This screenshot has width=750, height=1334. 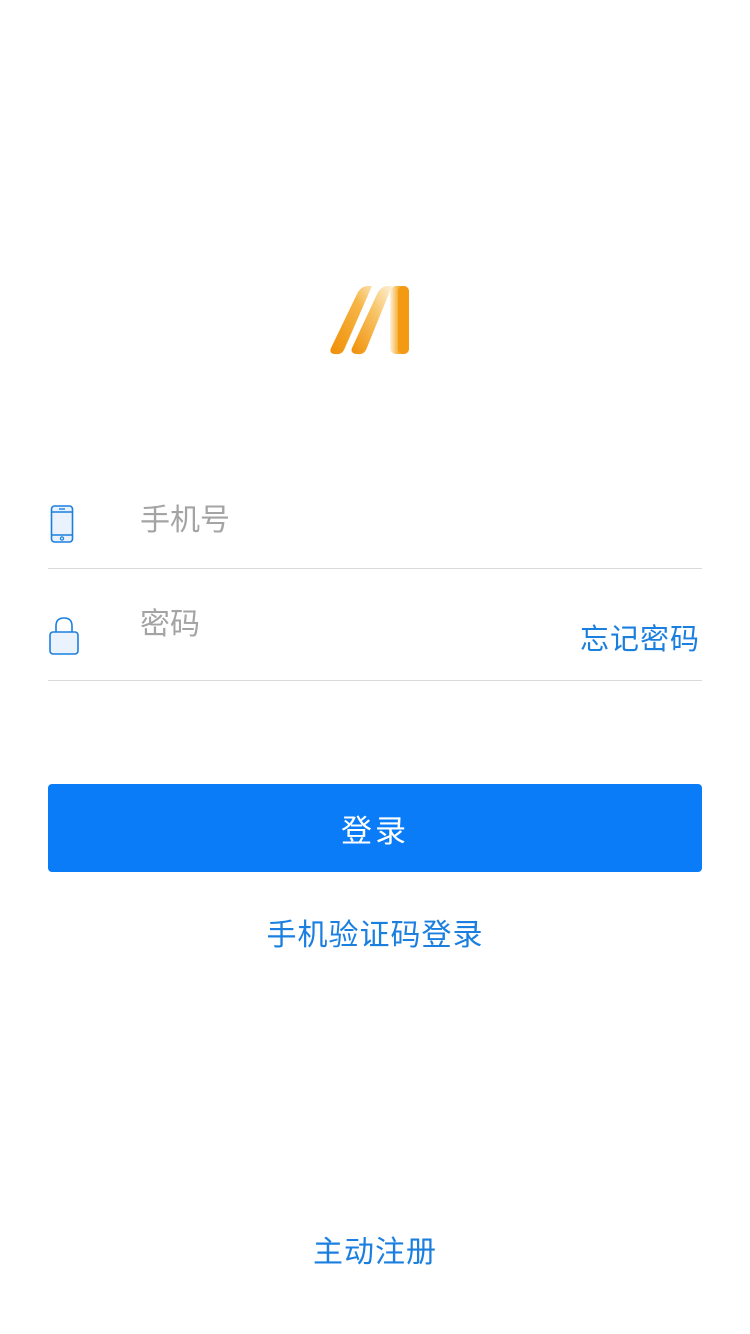 What do you see at coordinates (375, 932) in the screenshot?
I see `sms-login-link: 手机验证码登录` at bounding box center [375, 932].